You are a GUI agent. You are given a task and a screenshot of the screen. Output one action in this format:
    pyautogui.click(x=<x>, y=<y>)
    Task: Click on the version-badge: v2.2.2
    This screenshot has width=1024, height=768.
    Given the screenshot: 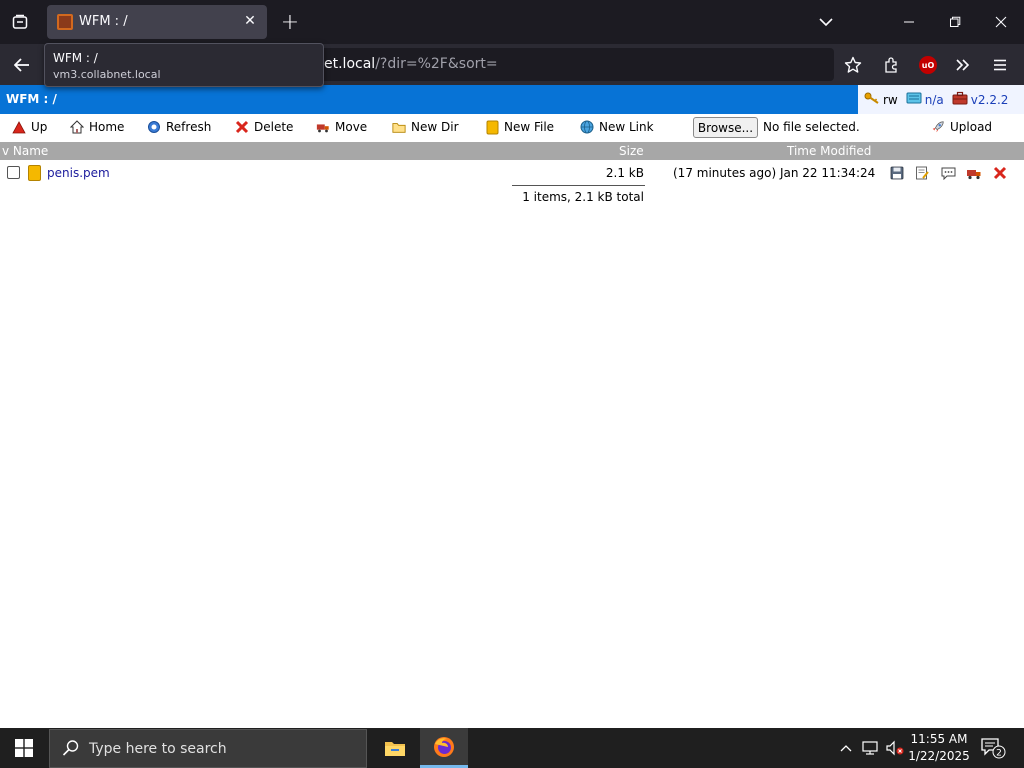 What is the action you would take?
    pyautogui.click(x=980, y=99)
    